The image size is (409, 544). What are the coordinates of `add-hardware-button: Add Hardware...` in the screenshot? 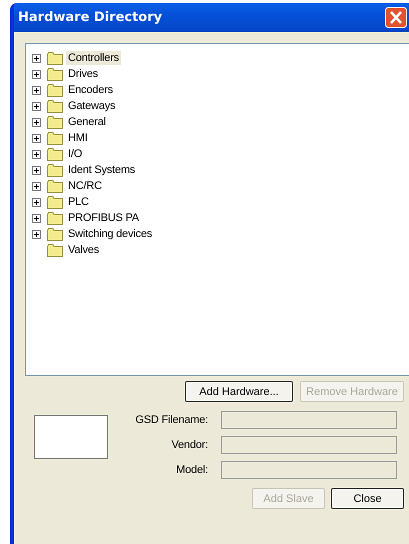 It's located at (239, 391).